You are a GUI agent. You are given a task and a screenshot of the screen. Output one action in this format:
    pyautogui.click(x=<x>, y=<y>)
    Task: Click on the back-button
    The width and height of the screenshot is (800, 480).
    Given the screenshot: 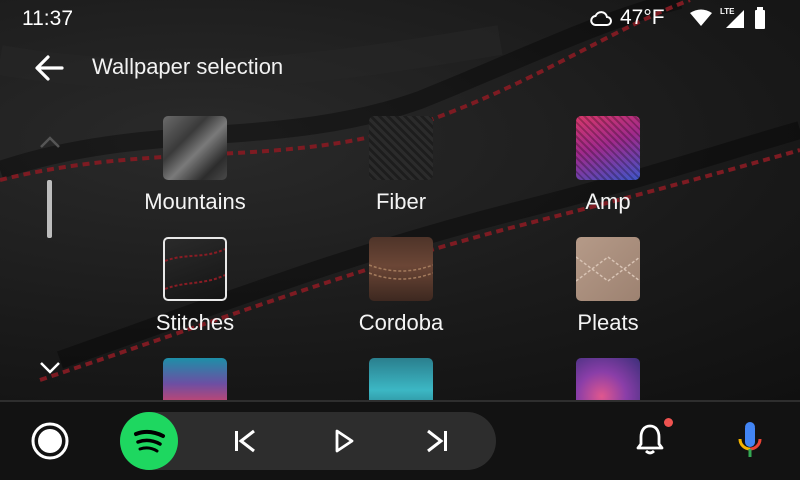 What is the action you would take?
    pyautogui.click(x=50, y=68)
    